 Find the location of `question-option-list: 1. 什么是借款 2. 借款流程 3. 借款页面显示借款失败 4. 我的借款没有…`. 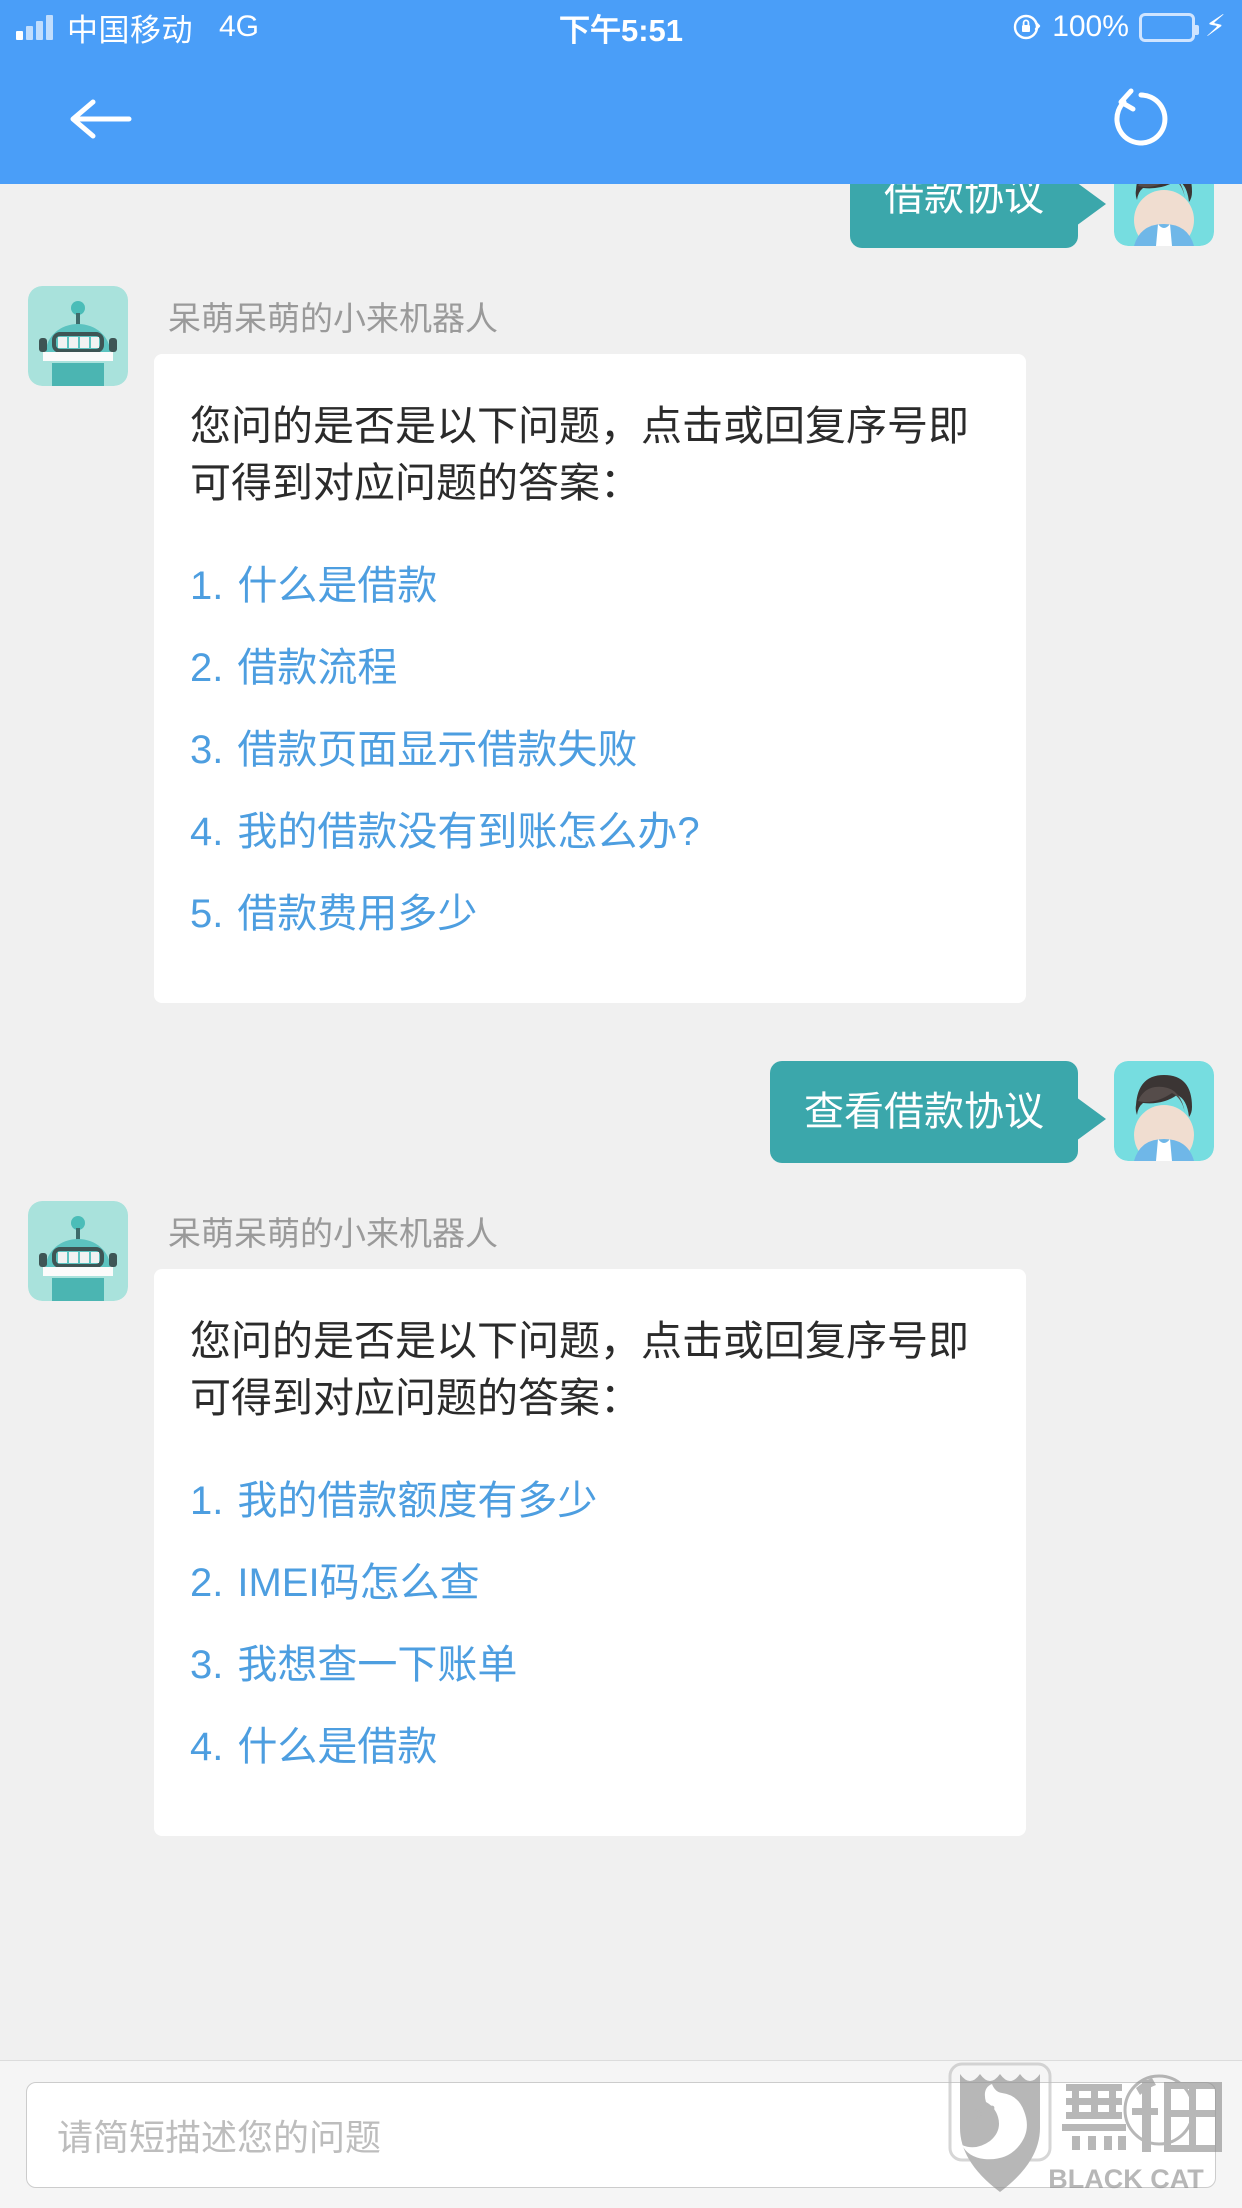

question-option-list: 1. 什么是借款 2. 借款流程 3. 借款页面显示借款失败 4. 我的借款没有… is located at coordinates (590, 750).